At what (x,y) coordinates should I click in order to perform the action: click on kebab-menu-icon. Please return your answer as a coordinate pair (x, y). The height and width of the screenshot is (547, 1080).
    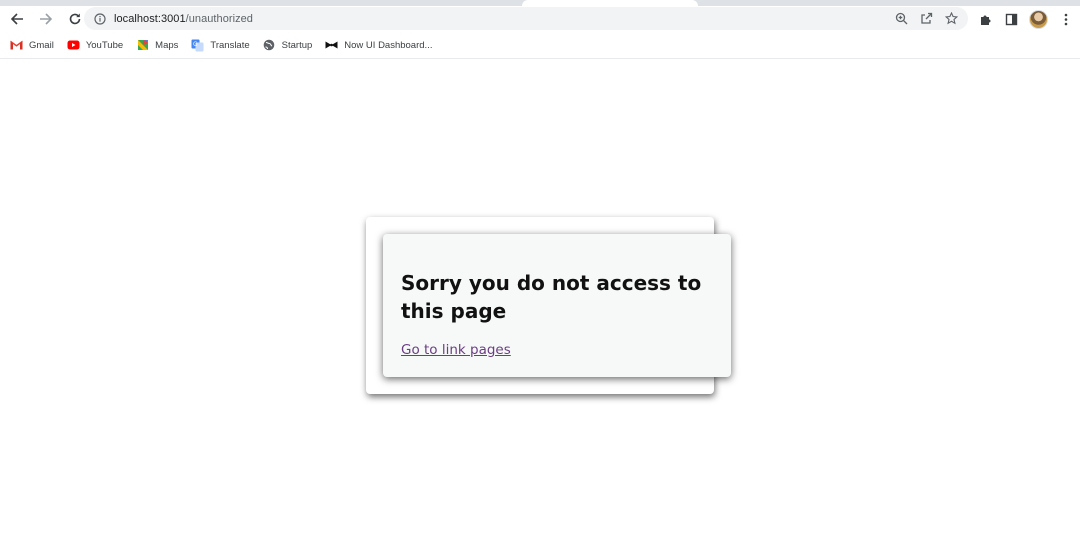
    Looking at the image, I should click on (1065, 19).